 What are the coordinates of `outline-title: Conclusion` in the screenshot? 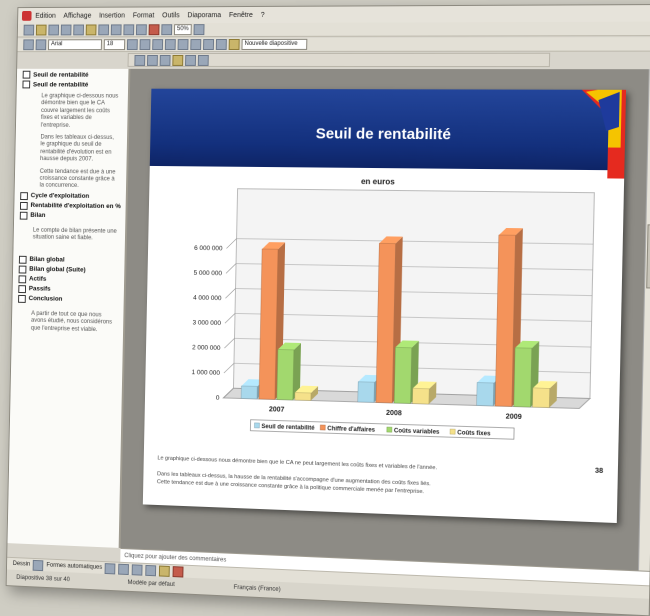 It's located at (45, 299).